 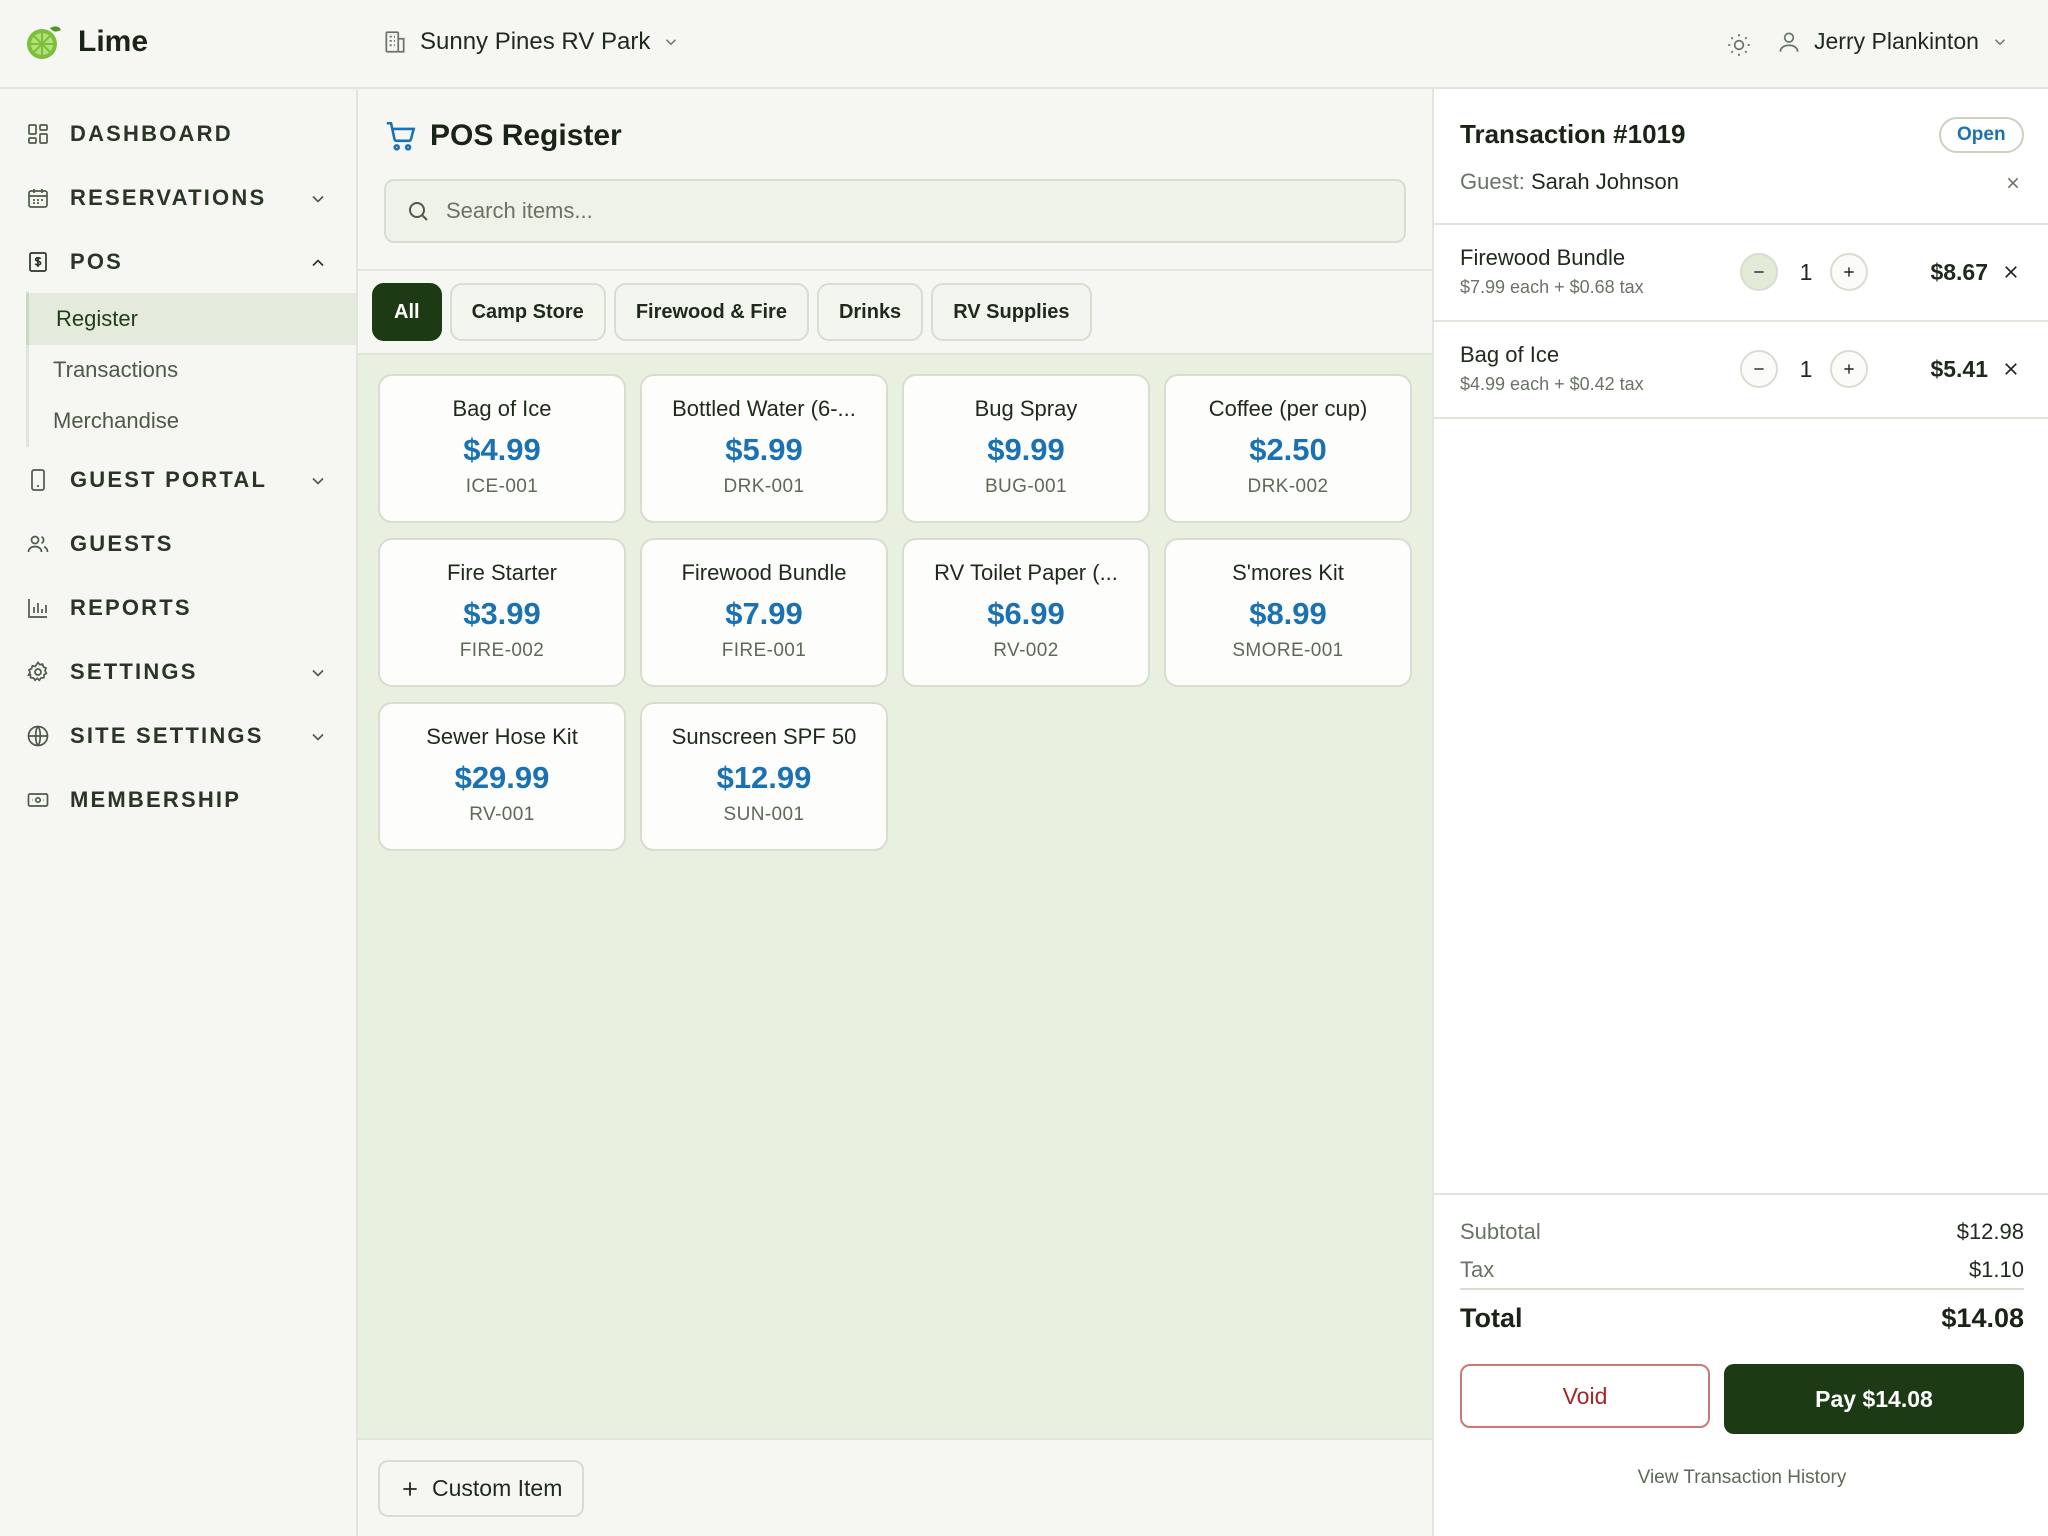 I want to click on product-card: RV Toilet Paper (... $6.99 RV-002, so click(x=1026, y=612).